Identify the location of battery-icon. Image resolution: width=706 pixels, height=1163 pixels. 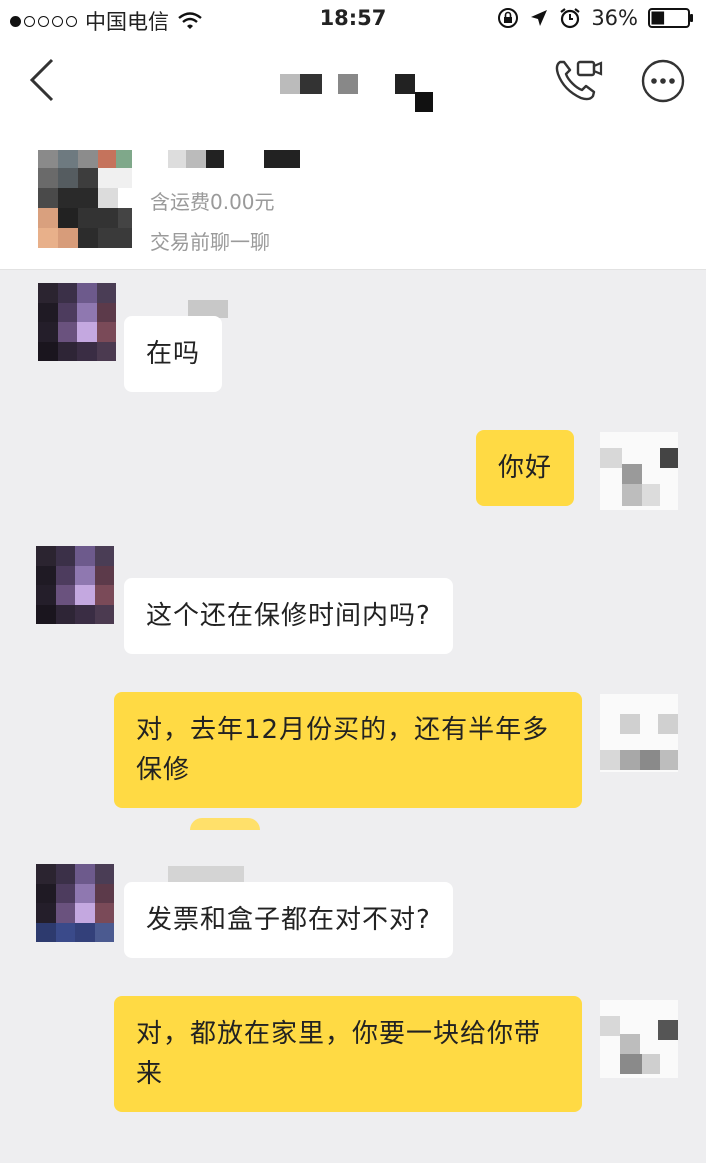
(670, 18).